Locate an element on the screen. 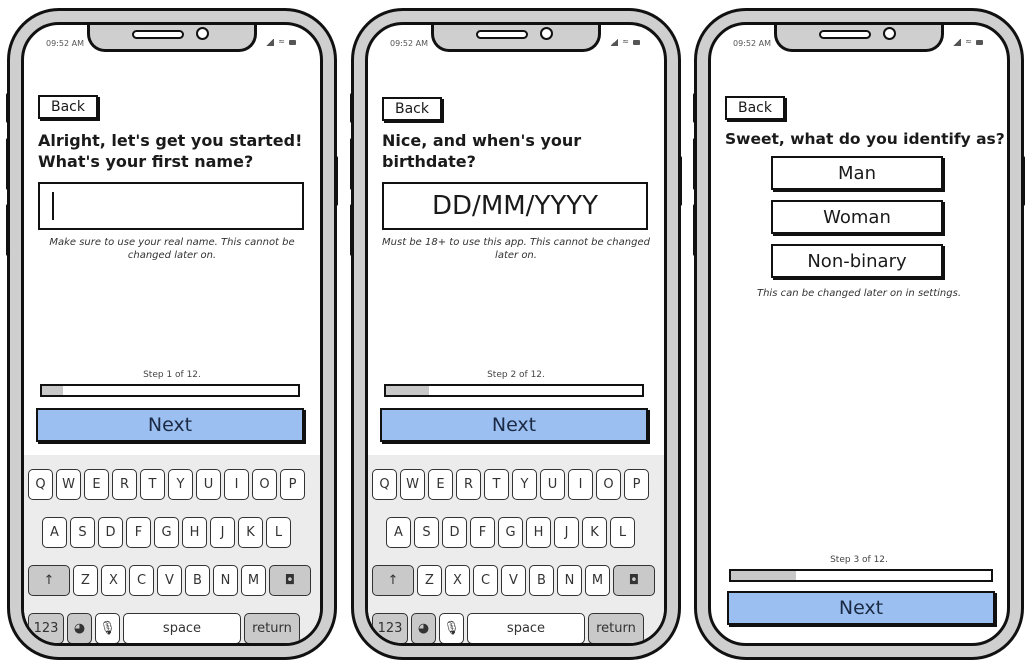  status-time: 09:52 AM is located at coordinates (752, 43).